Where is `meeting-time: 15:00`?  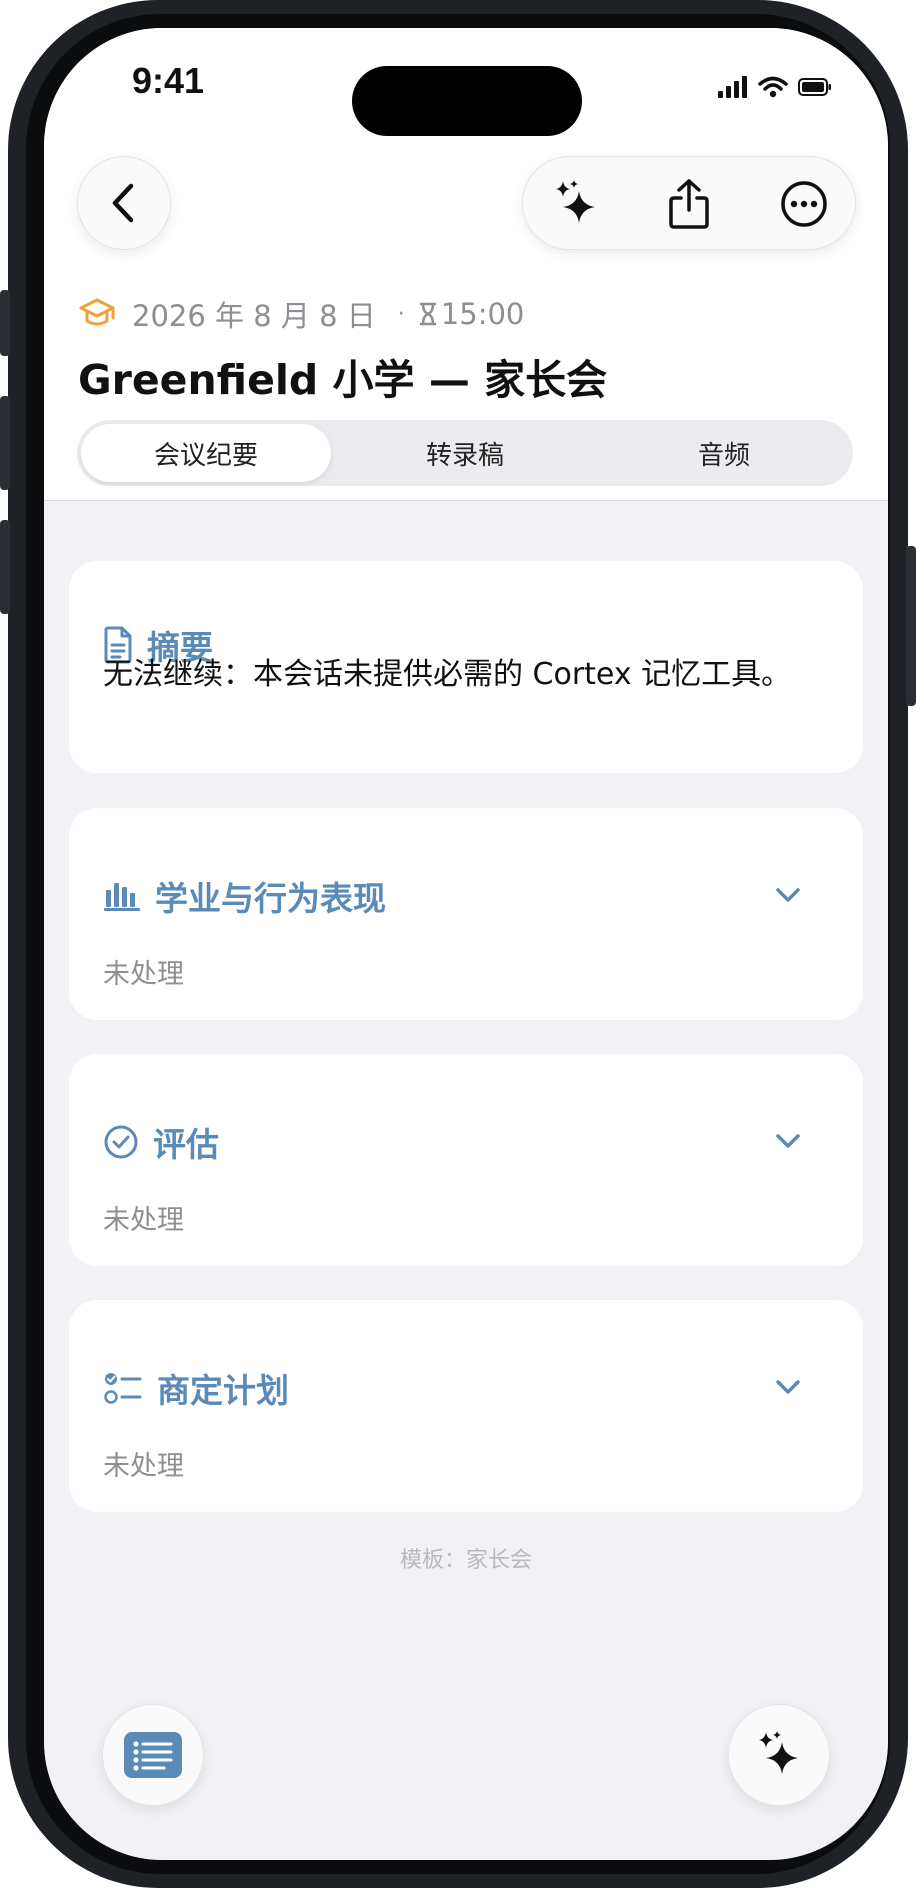
meeting-time: 15:00 is located at coordinates (482, 314).